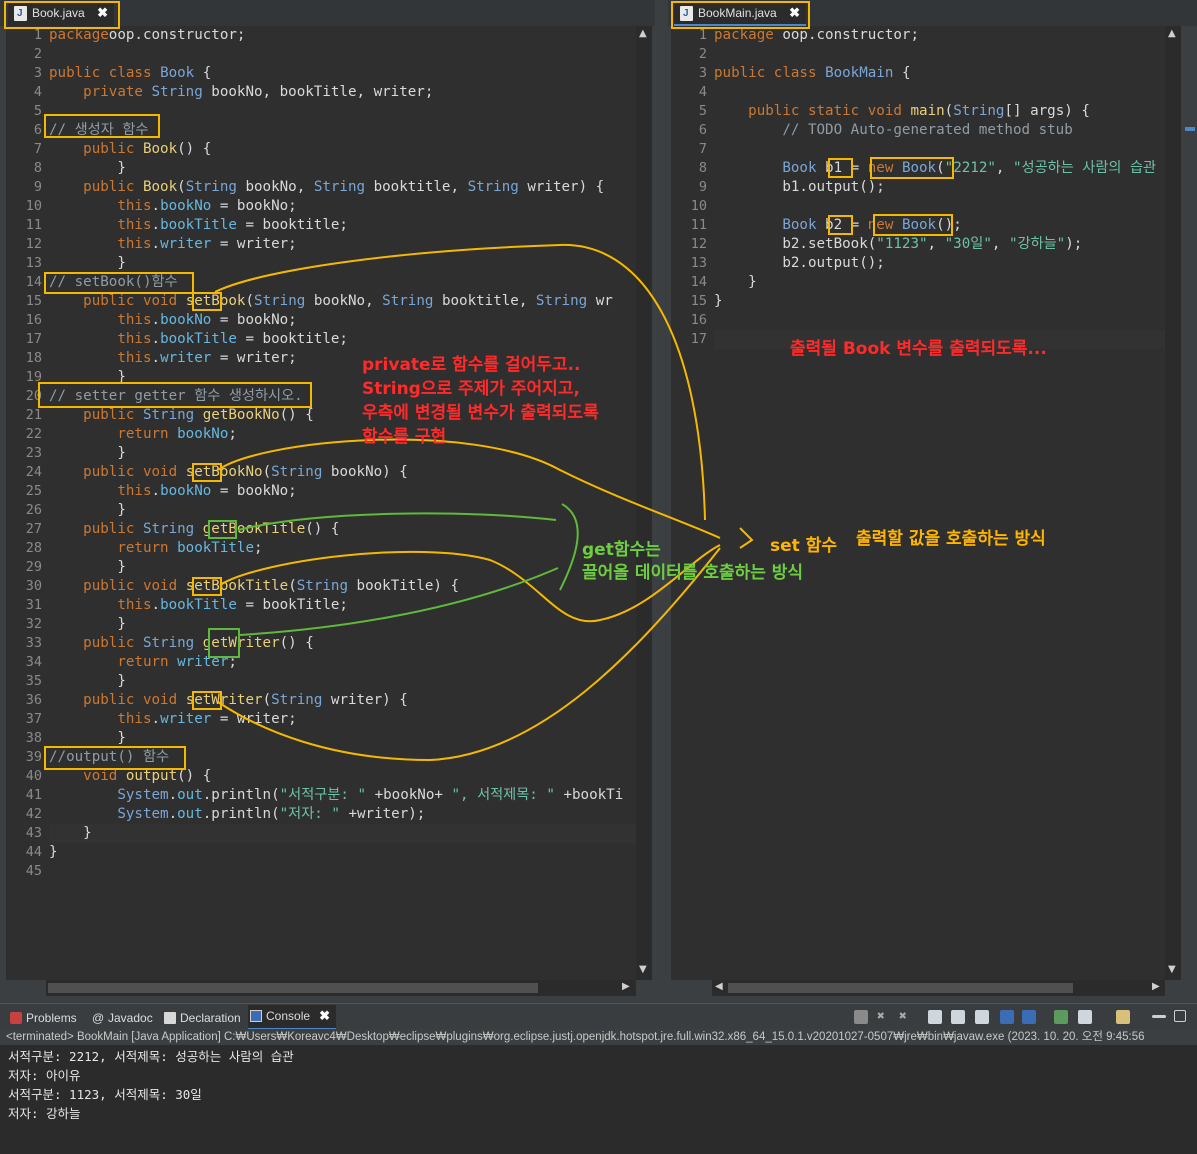  Describe the element at coordinates (33, 263) in the screenshot. I see `line-number: 13` at that location.